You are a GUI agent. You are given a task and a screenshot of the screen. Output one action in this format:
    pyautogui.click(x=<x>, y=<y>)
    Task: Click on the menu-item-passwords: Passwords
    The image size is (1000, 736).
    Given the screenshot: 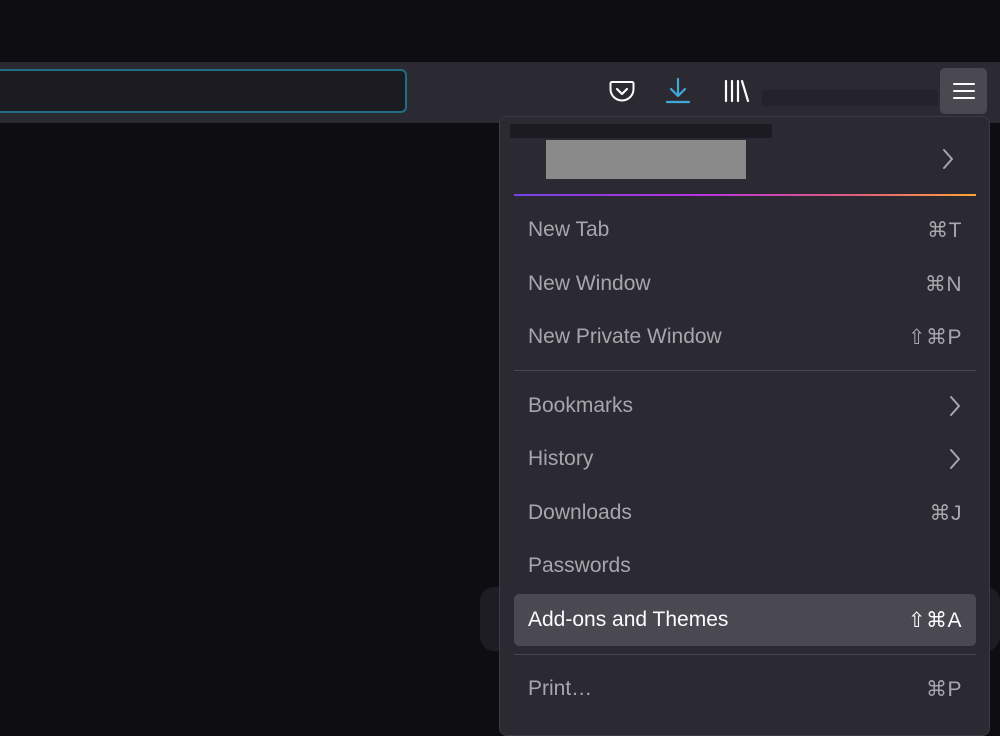 What is the action you would take?
    pyautogui.click(x=745, y=566)
    